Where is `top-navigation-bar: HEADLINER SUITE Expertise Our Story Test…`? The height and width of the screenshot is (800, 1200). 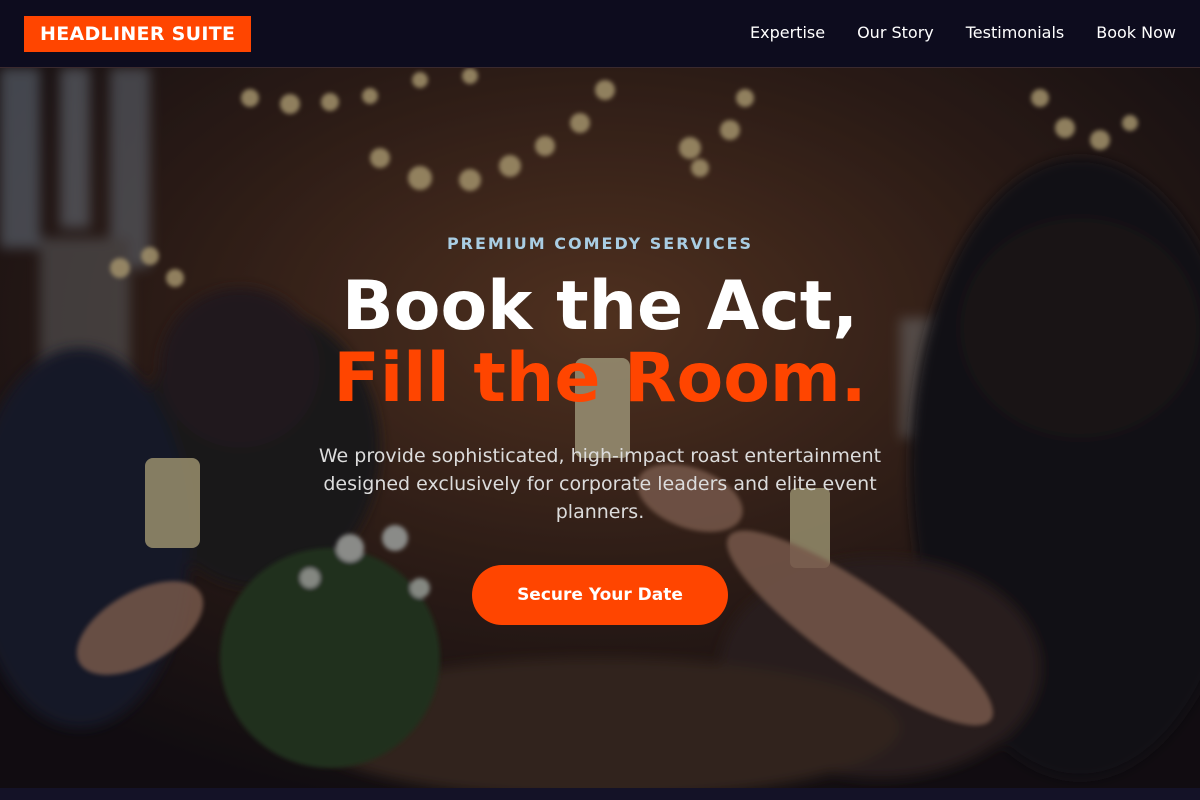 top-navigation-bar: HEADLINER SUITE Expertise Our Story Test… is located at coordinates (600, 34).